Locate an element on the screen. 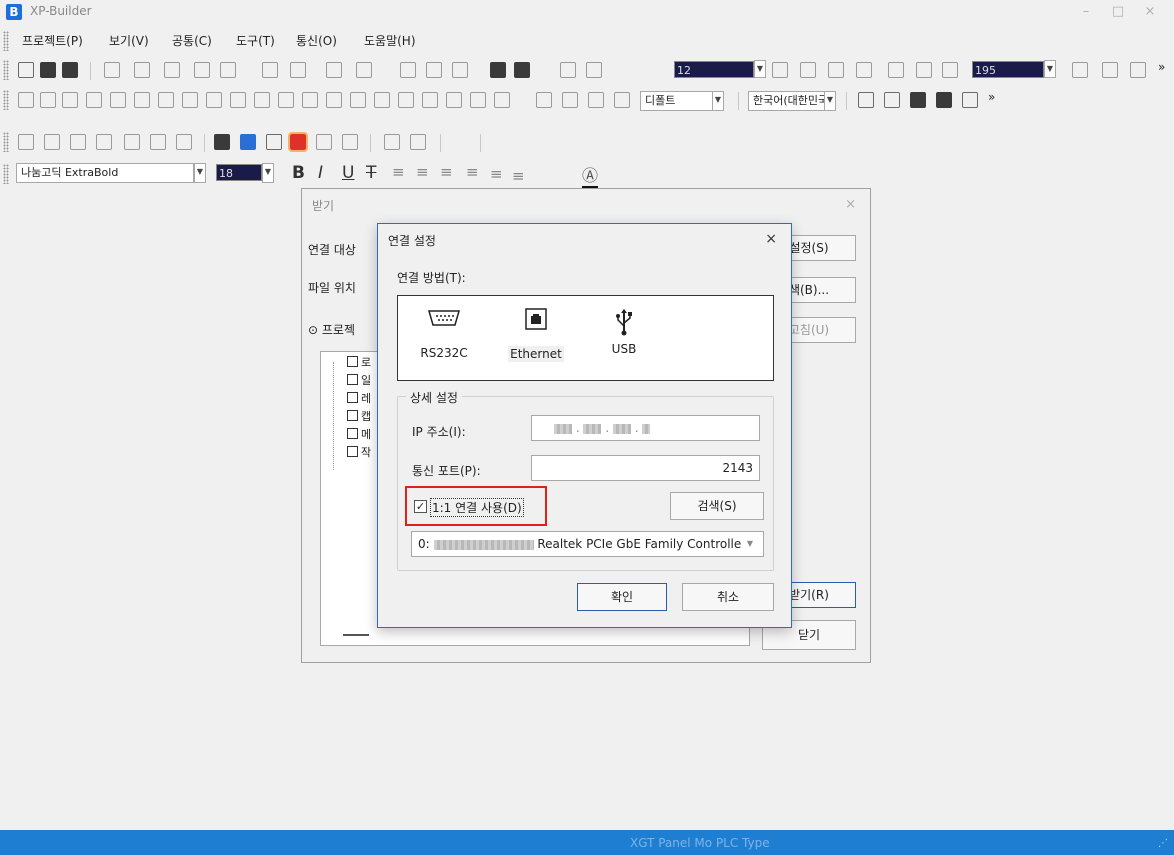 This screenshot has height=855, width=1174. download-icon is located at coordinates (274, 142).